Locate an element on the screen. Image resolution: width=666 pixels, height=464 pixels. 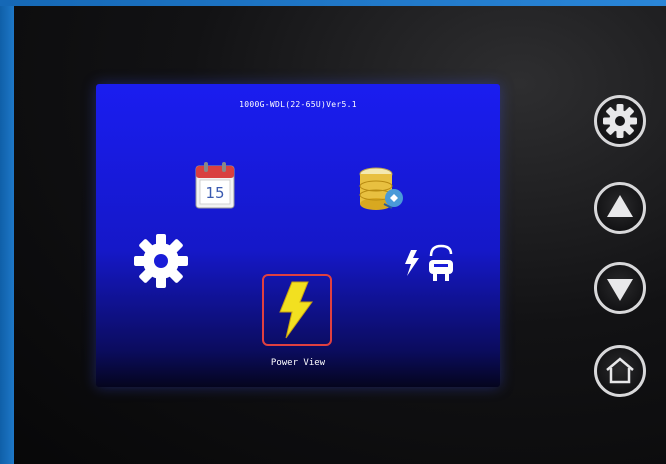
down-button is located at coordinates (620, 288).